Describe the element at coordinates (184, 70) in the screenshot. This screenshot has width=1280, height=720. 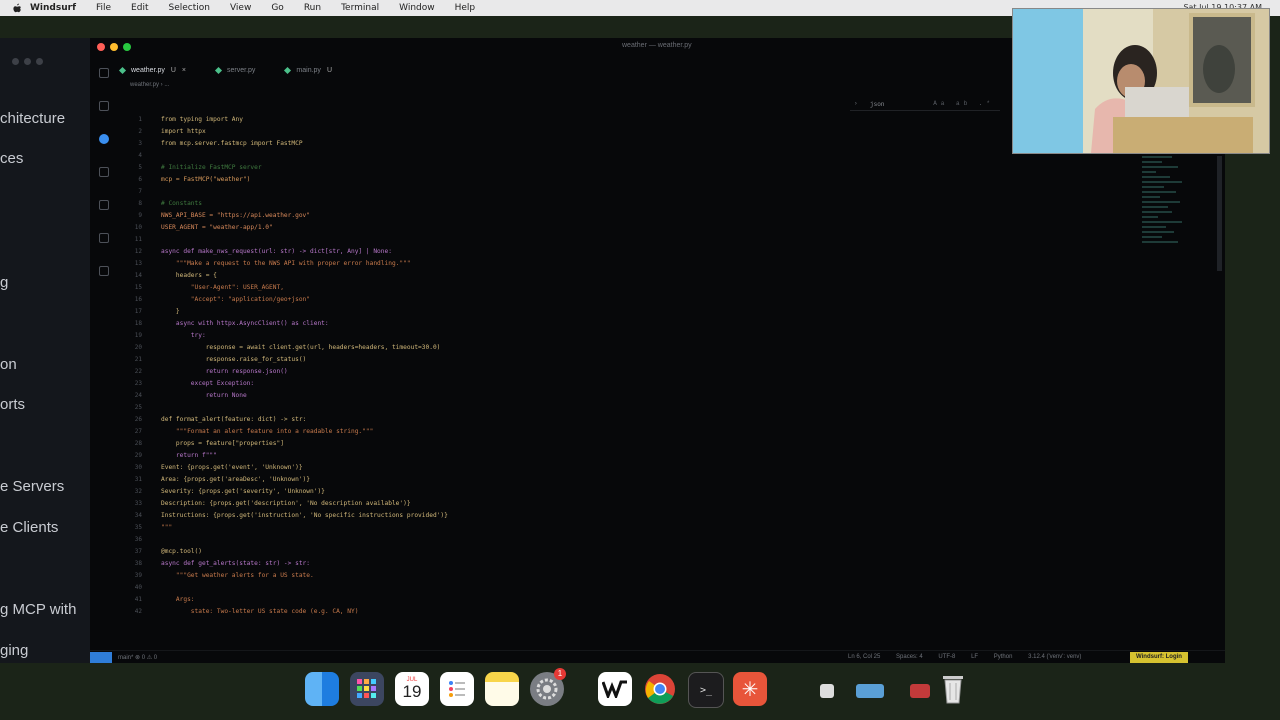
I see `close-icon: ×` at that location.